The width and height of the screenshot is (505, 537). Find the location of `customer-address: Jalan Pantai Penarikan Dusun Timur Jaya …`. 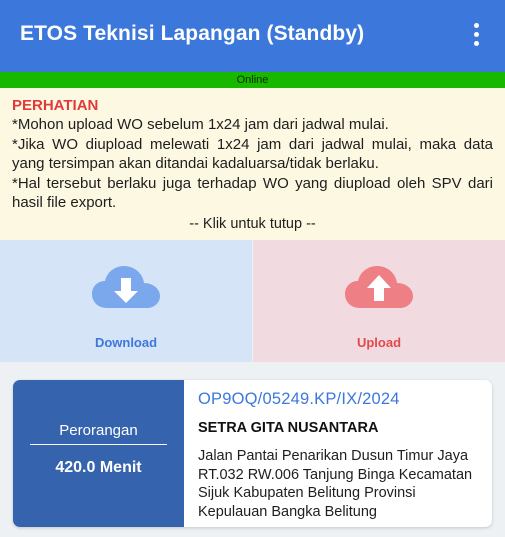

customer-address: Jalan Pantai Penarikan Dusun Timur Jaya … is located at coordinates (335, 484).